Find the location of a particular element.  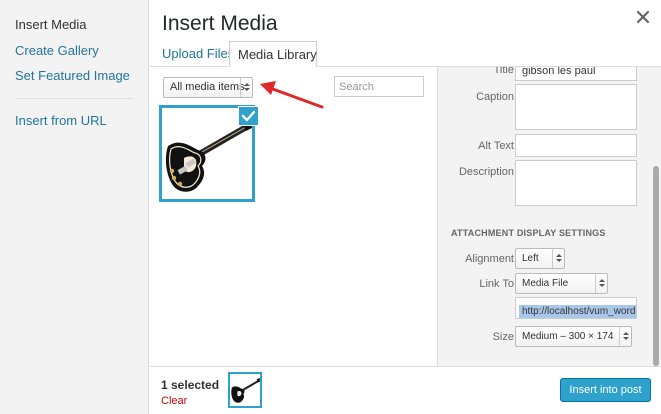

menu-item-set-featured-image: Set Featured Image is located at coordinates (72, 75).